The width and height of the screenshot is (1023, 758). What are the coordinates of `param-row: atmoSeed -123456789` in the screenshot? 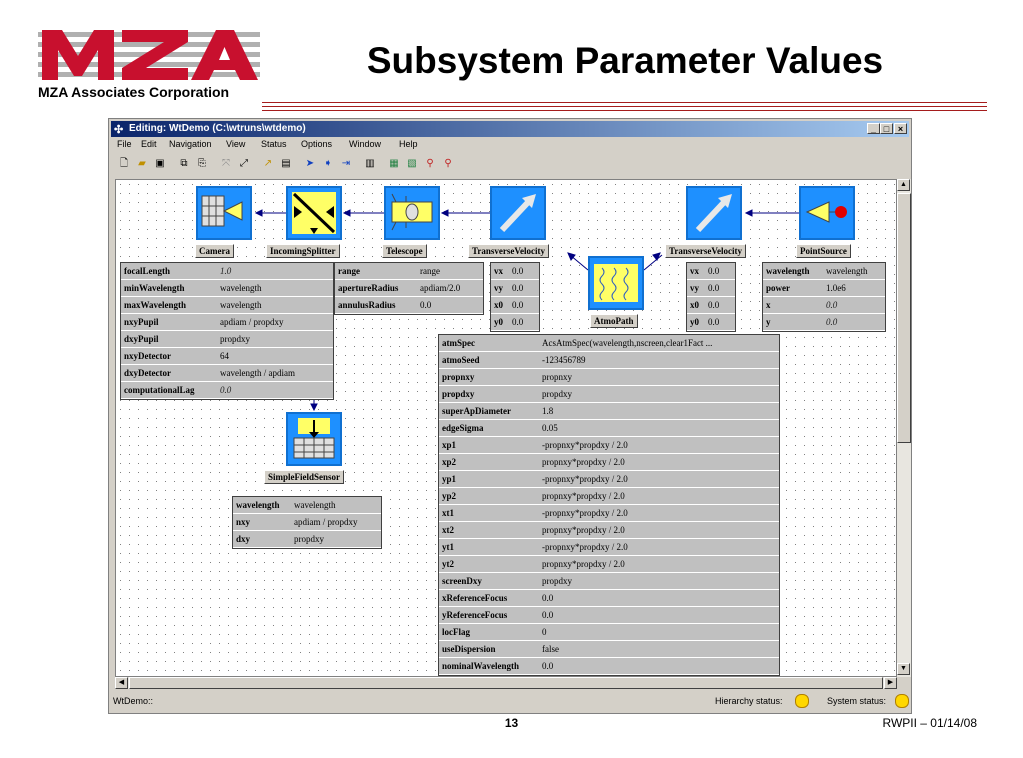 It's located at (609, 360).